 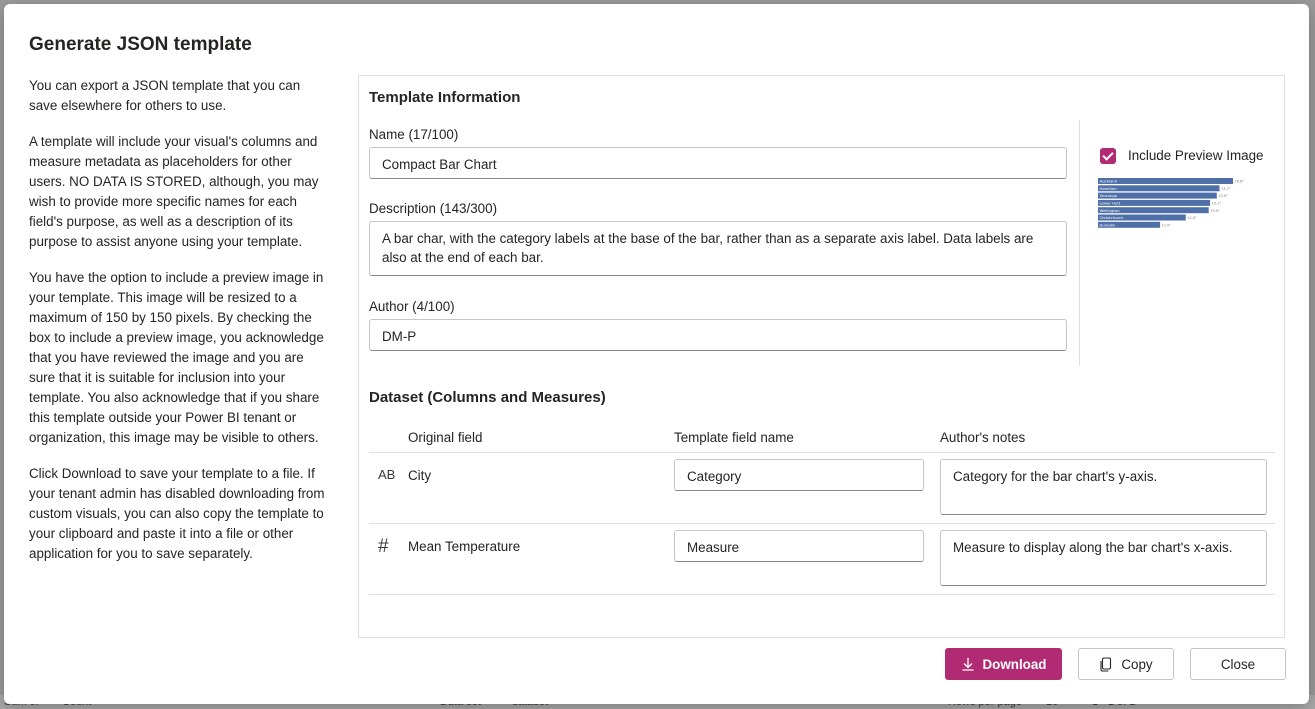 What do you see at coordinates (983, 437) in the screenshot?
I see `col-header-notes: Author's notes` at bounding box center [983, 437].